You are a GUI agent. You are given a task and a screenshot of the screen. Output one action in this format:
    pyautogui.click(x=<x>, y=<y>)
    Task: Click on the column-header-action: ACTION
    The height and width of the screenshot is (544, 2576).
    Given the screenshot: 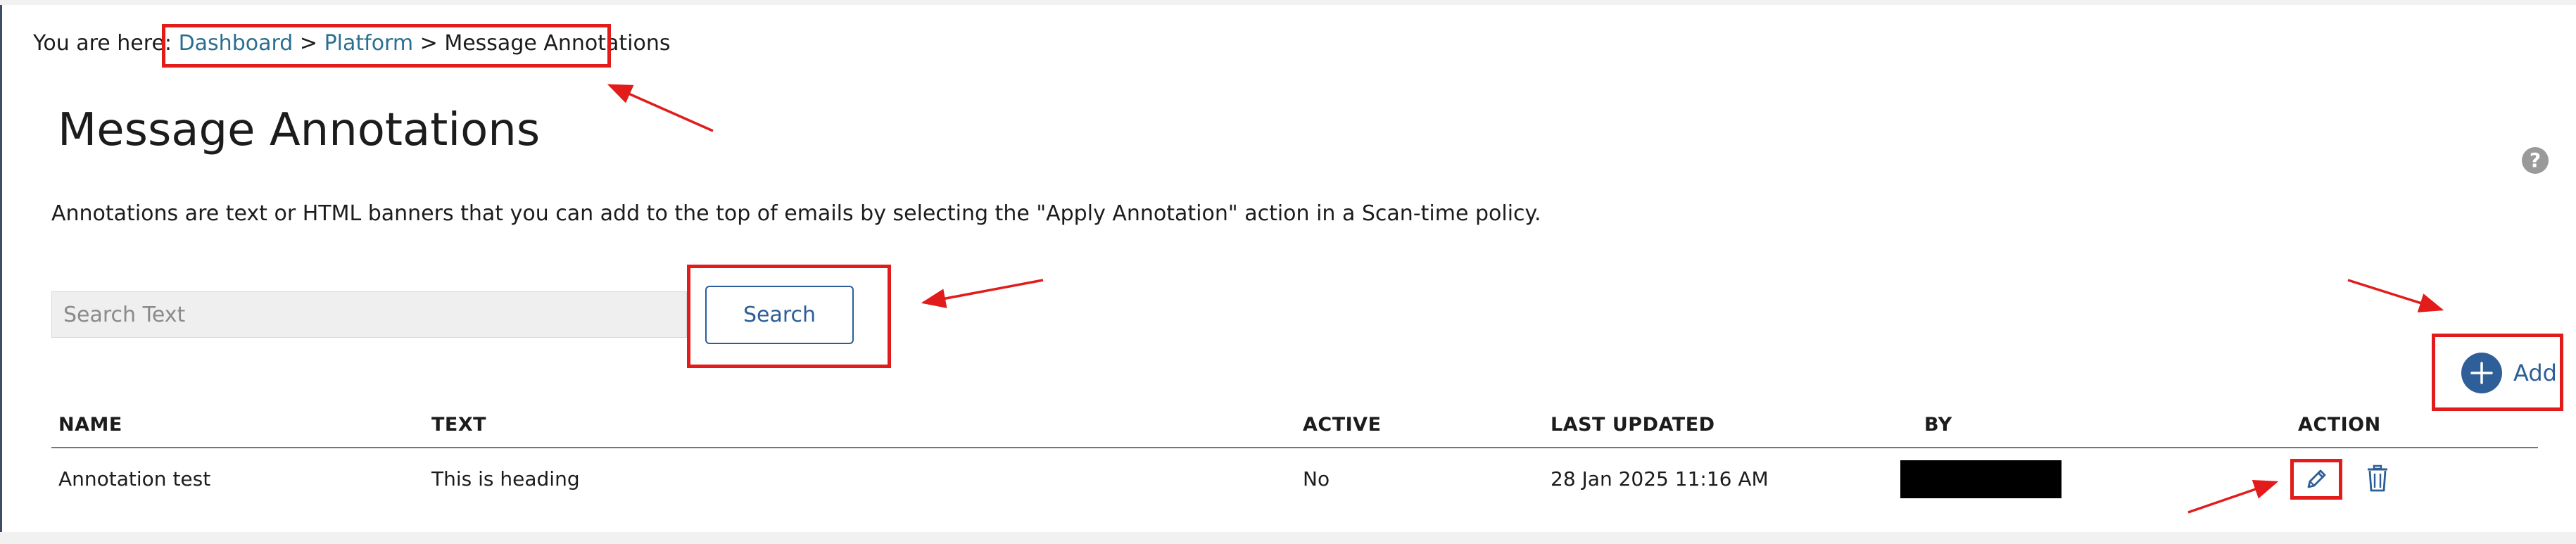 What is the action you would take?
    pyautogui.click(x=2339, y=425)
    